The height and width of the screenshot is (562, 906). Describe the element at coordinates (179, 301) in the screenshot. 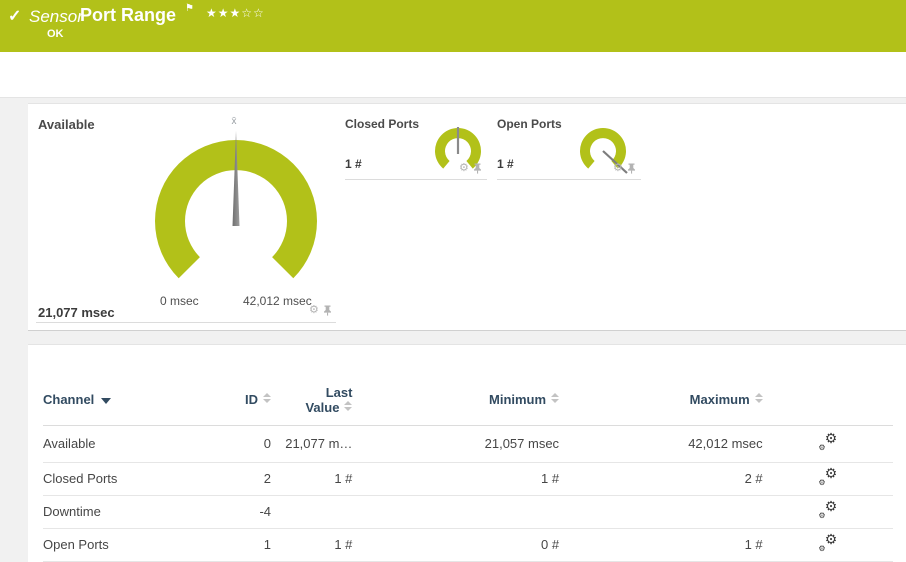

I see `main-gauge-min-label: 0 msec` at that location.